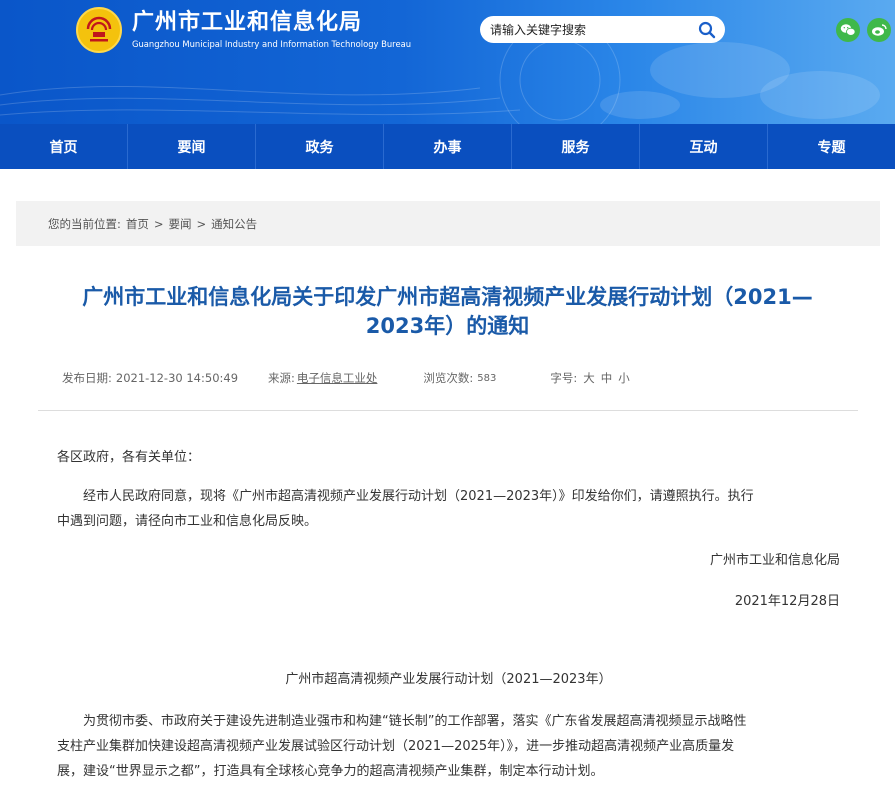 The width and height of the screenshot is (895, 787). Describe the element at coordinates (607, 378) in the screenshot. I see `font-size-medium: 中` at that location.